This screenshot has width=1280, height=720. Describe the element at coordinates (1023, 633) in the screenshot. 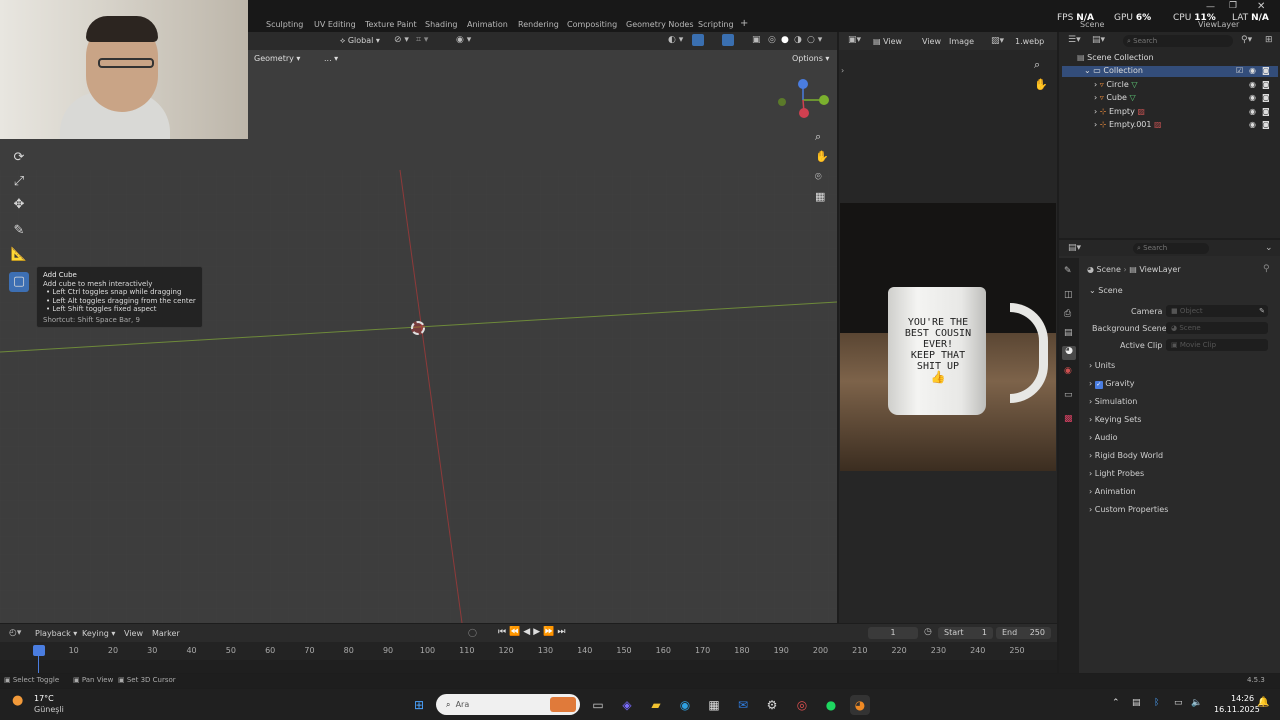

I see `end-frame-field: End 250` at that location.